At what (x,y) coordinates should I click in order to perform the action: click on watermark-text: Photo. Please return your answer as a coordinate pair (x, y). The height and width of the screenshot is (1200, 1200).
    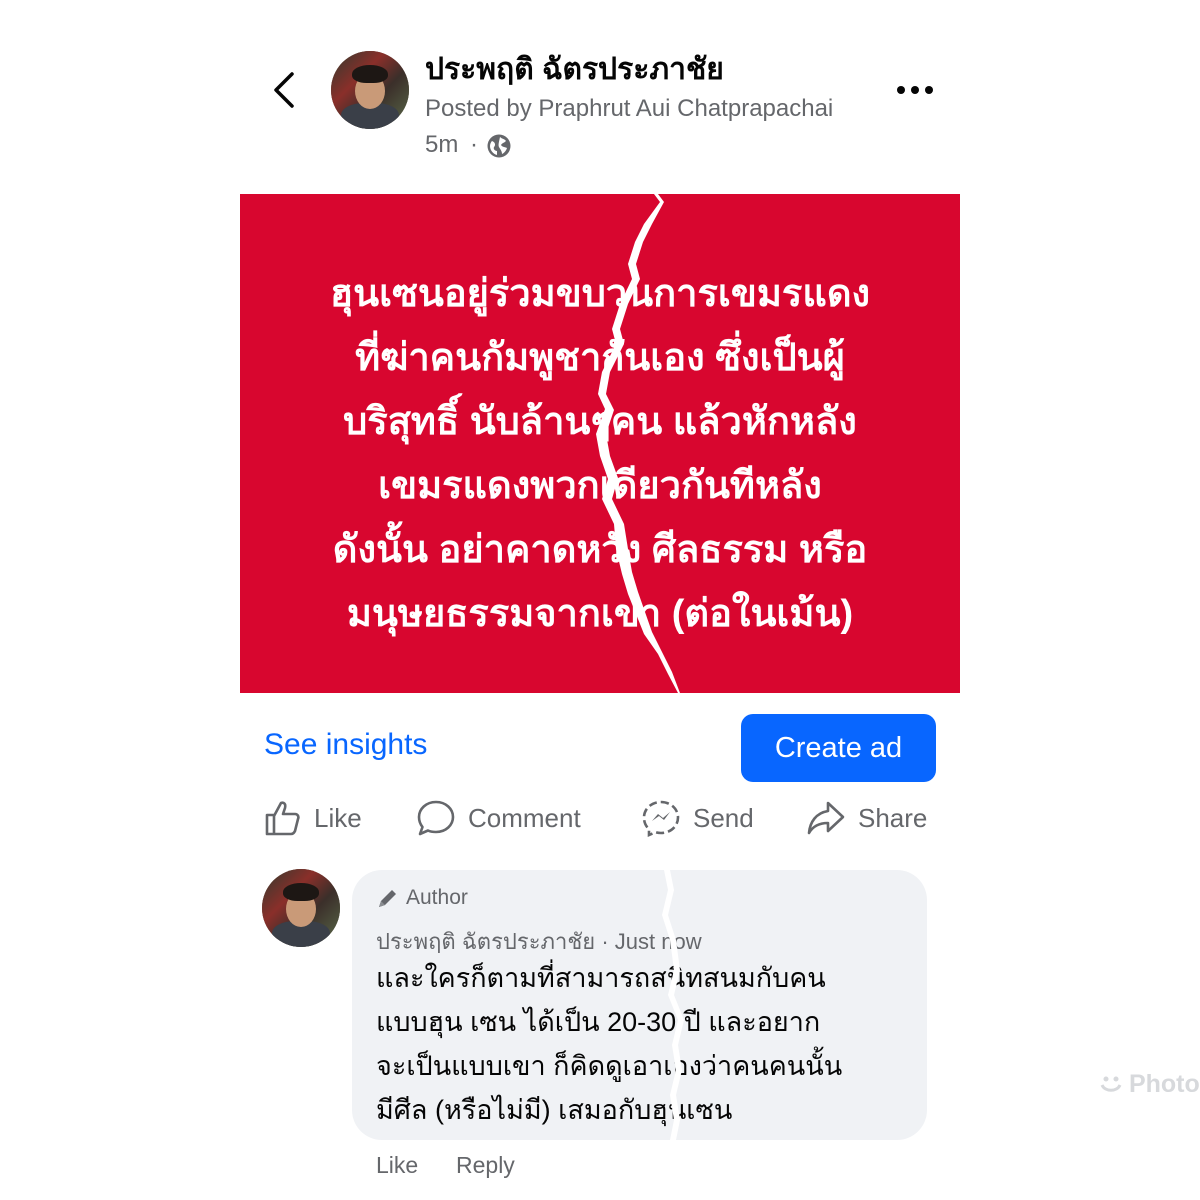
    Looking at the image, I should click on (1164, 1084).